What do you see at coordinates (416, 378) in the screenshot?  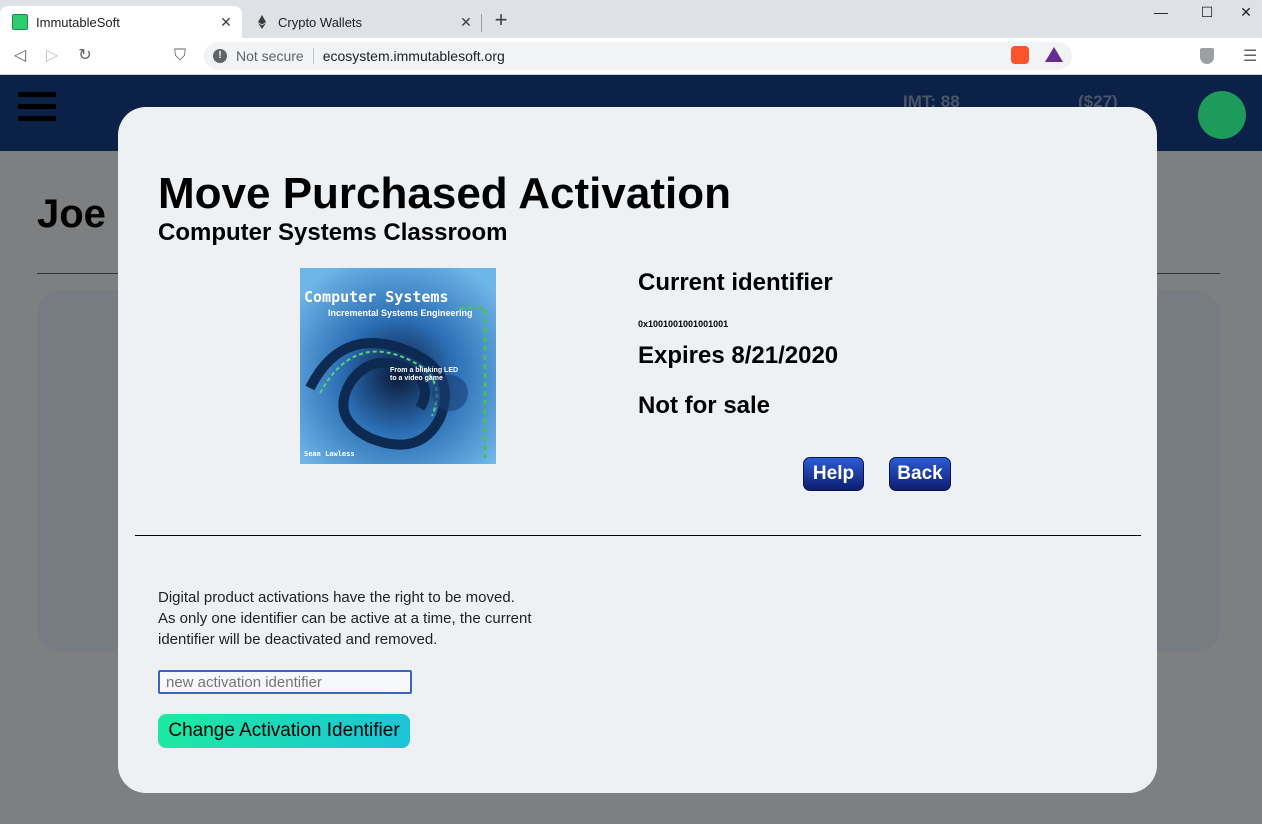 I see `cover-tagline-2: to a video game` at bounding box center [416, 378].